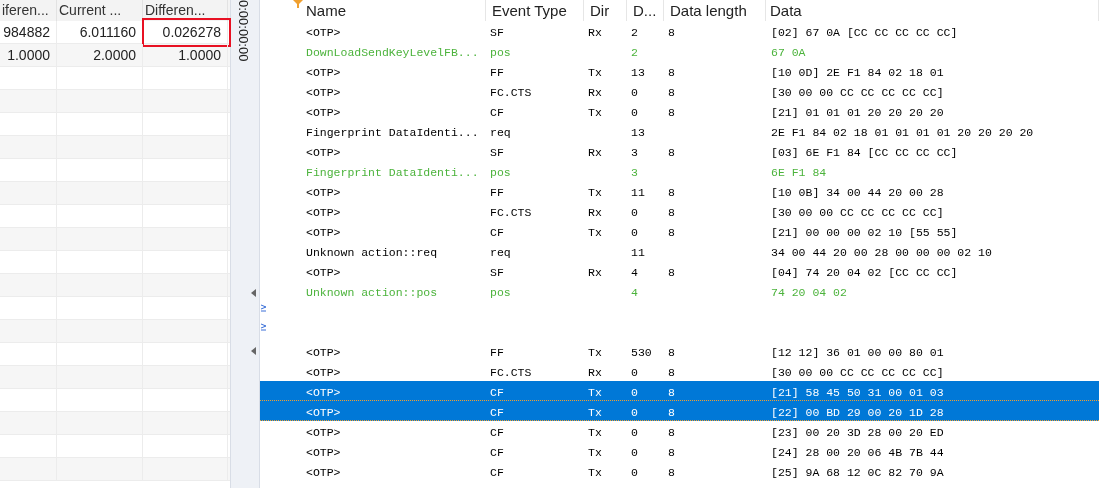 This screenshot has height=488, width=1099. Describe the element at coordinates (857, 432) in the screenshot. I see `trace-cell: [23] 00 20 3D 28 00 20 ED` at that location.